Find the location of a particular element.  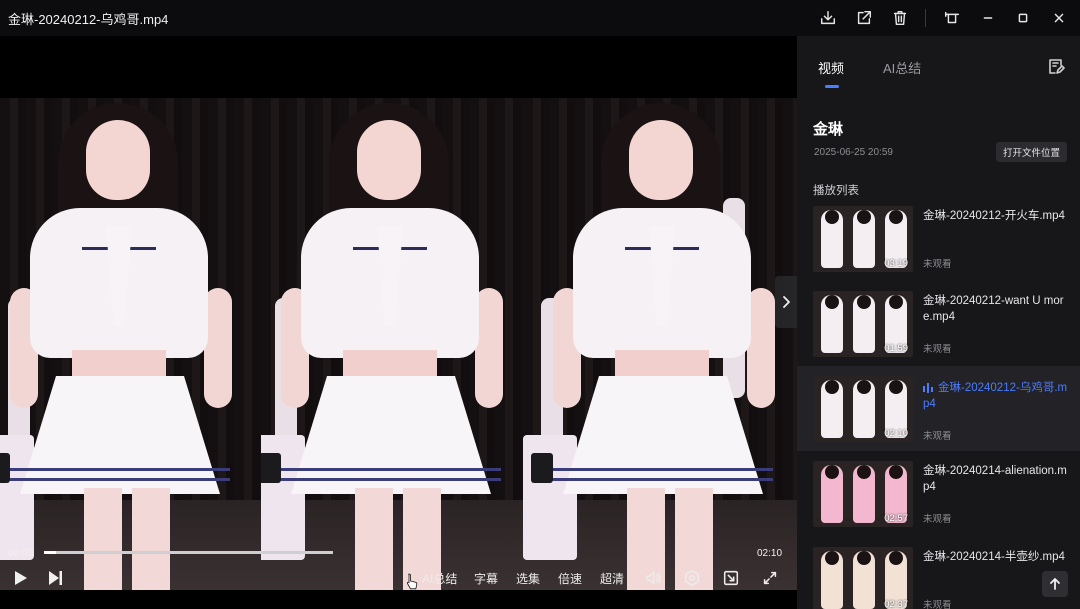

playlist-item: 03:19 金琳-20240212-开火车.mp4 未观看 is located at coordinates (938, 244).